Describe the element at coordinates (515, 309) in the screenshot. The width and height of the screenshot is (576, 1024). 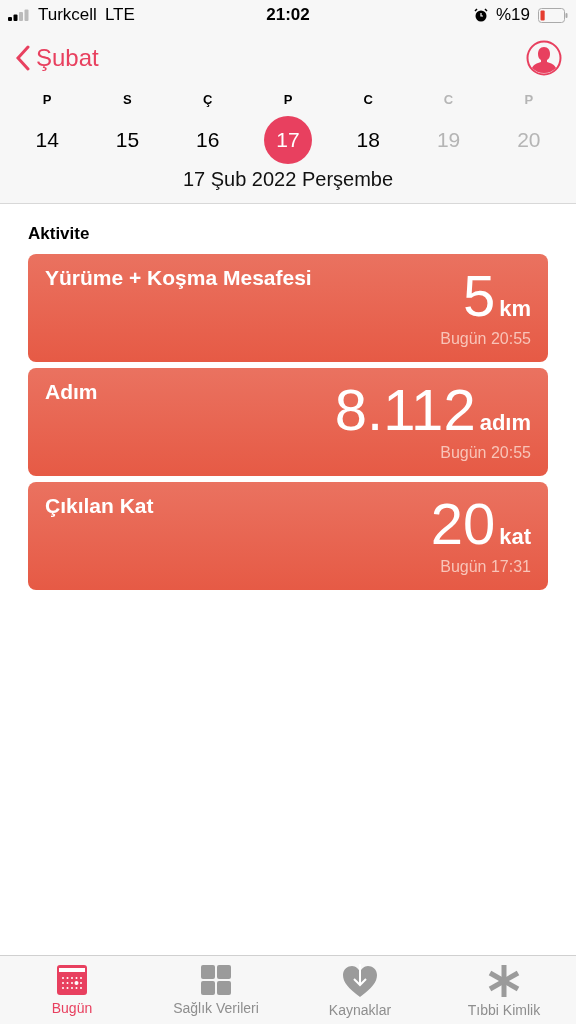
I see `card-unit: km` at that location.